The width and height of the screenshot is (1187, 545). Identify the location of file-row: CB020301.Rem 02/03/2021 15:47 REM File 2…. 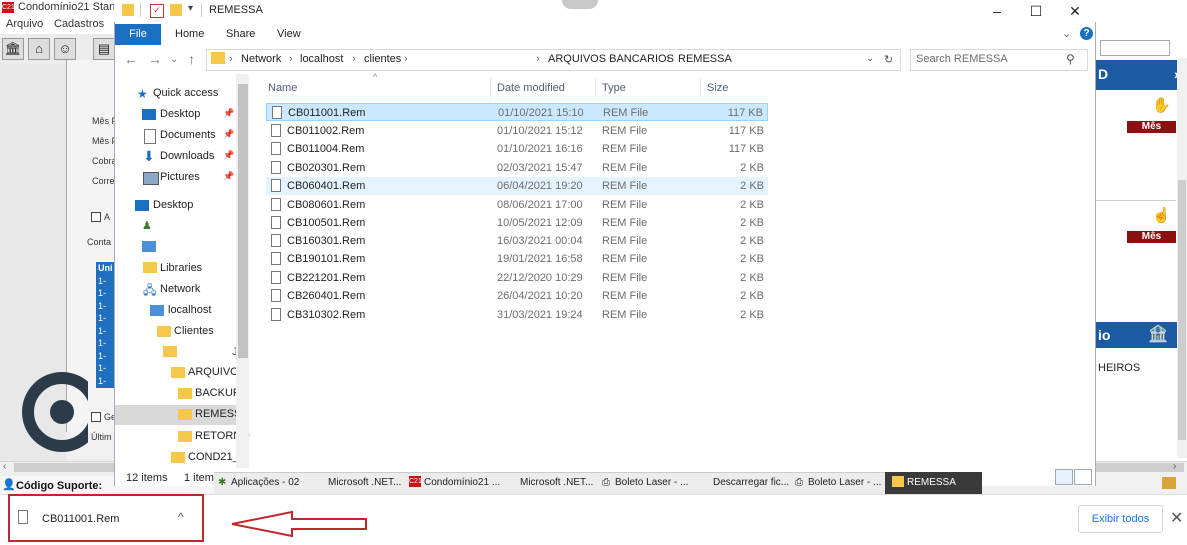
(517, 168).